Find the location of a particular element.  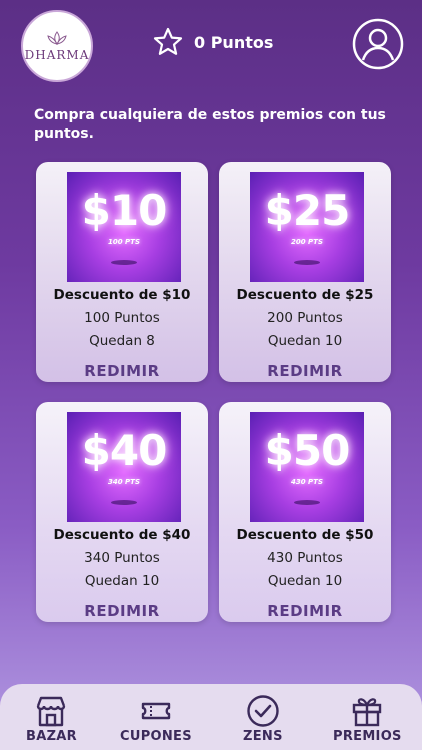

reward-title: Descuento de $10 is located at coordinates (122, 295).